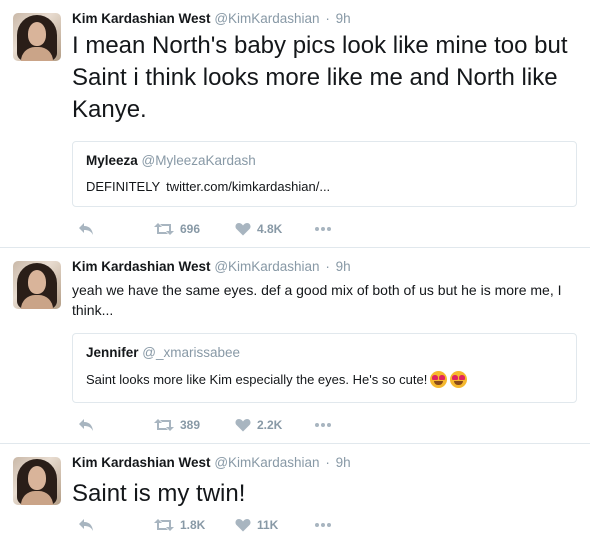  I want to click on like-button: 2.2K, so click(258, 425).